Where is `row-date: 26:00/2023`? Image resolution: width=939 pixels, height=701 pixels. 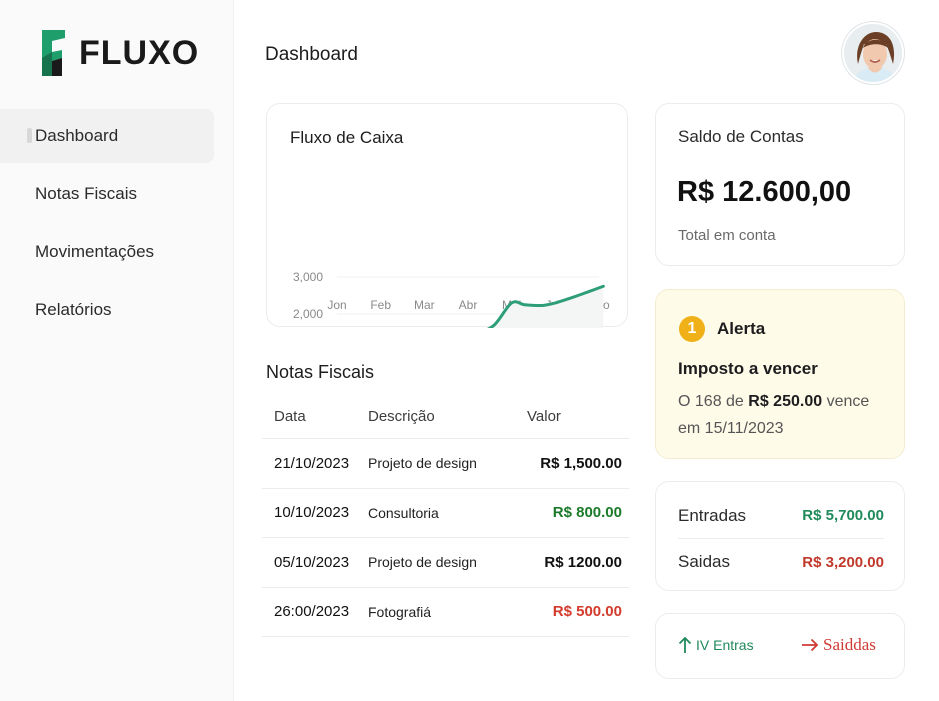 row-date: 26:00/2023 is located at coordinates (312, 612).